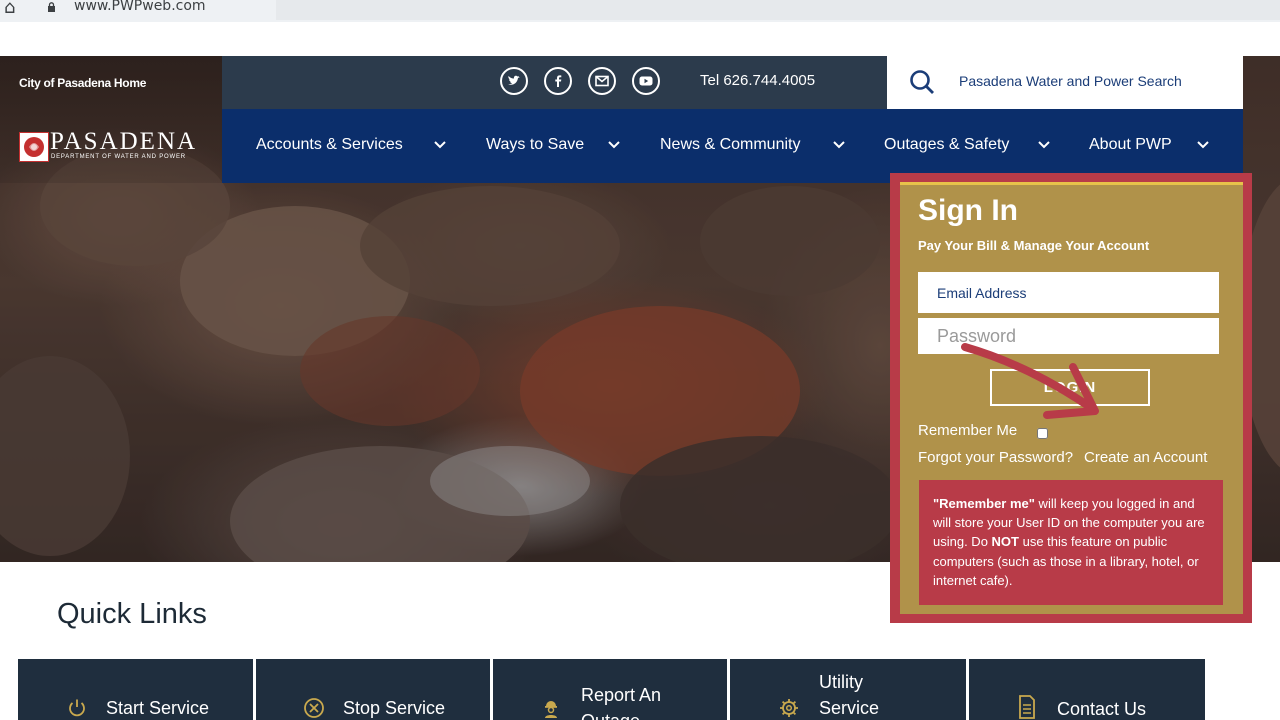  I want to click on signin-title: Sign In, so click(968, 210).